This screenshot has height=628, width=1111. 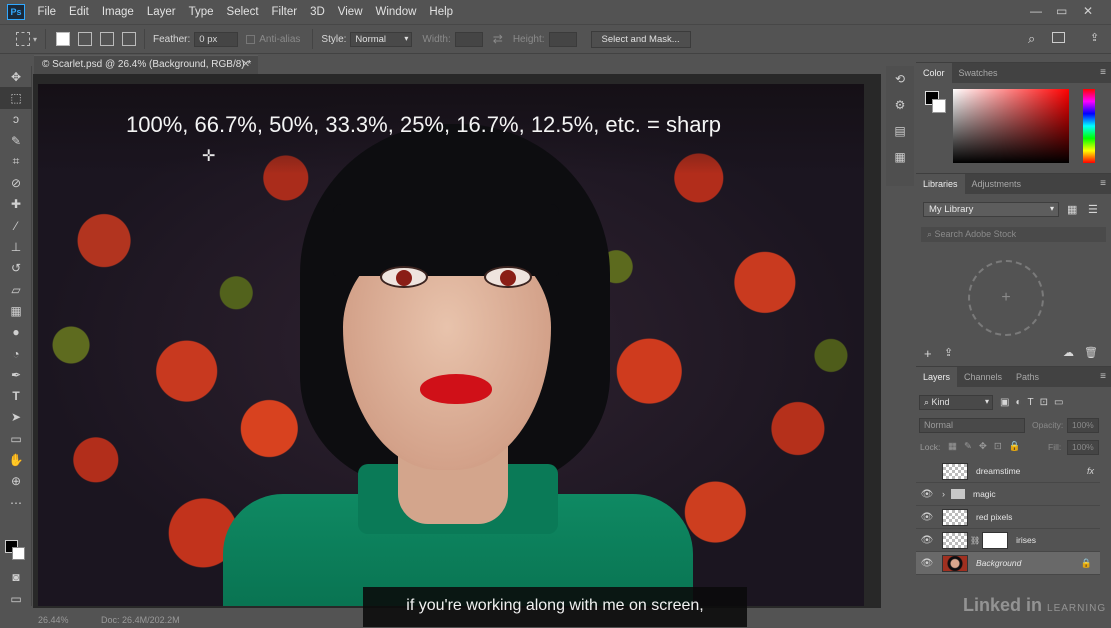 I want to click on upload-icon: ⇪, so click(x=948, y=352).